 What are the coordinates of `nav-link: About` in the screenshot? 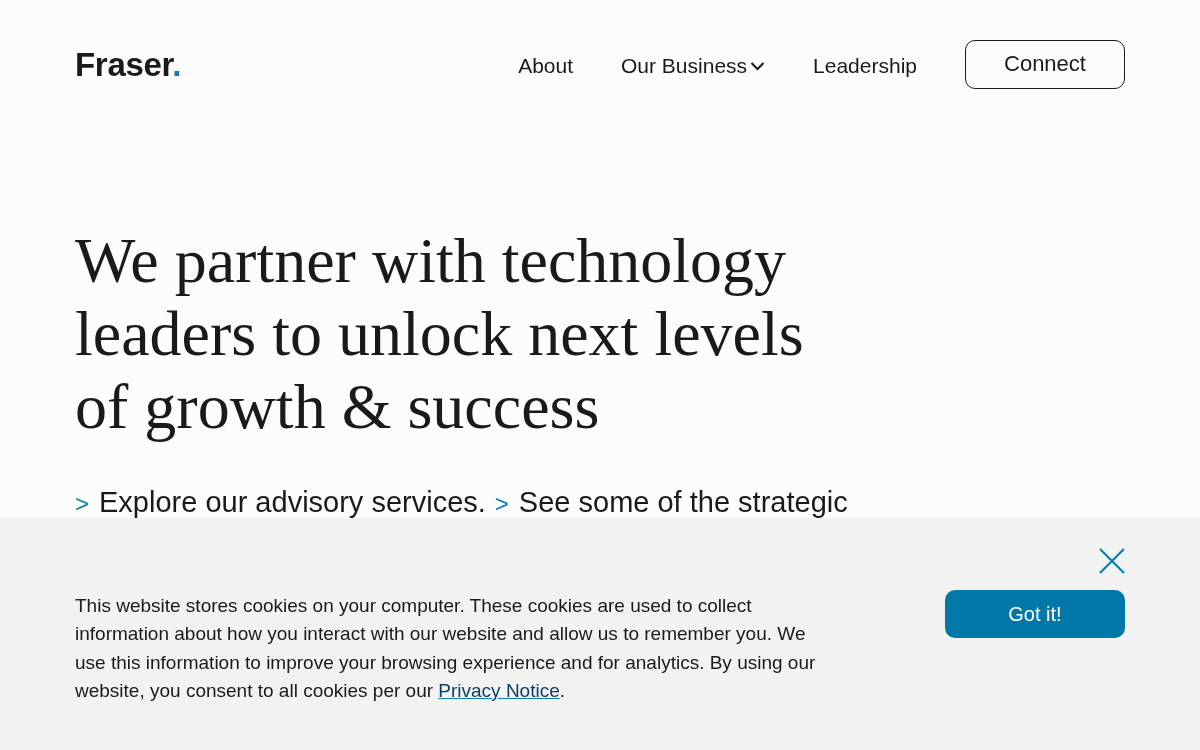 It's located at (545, 64).